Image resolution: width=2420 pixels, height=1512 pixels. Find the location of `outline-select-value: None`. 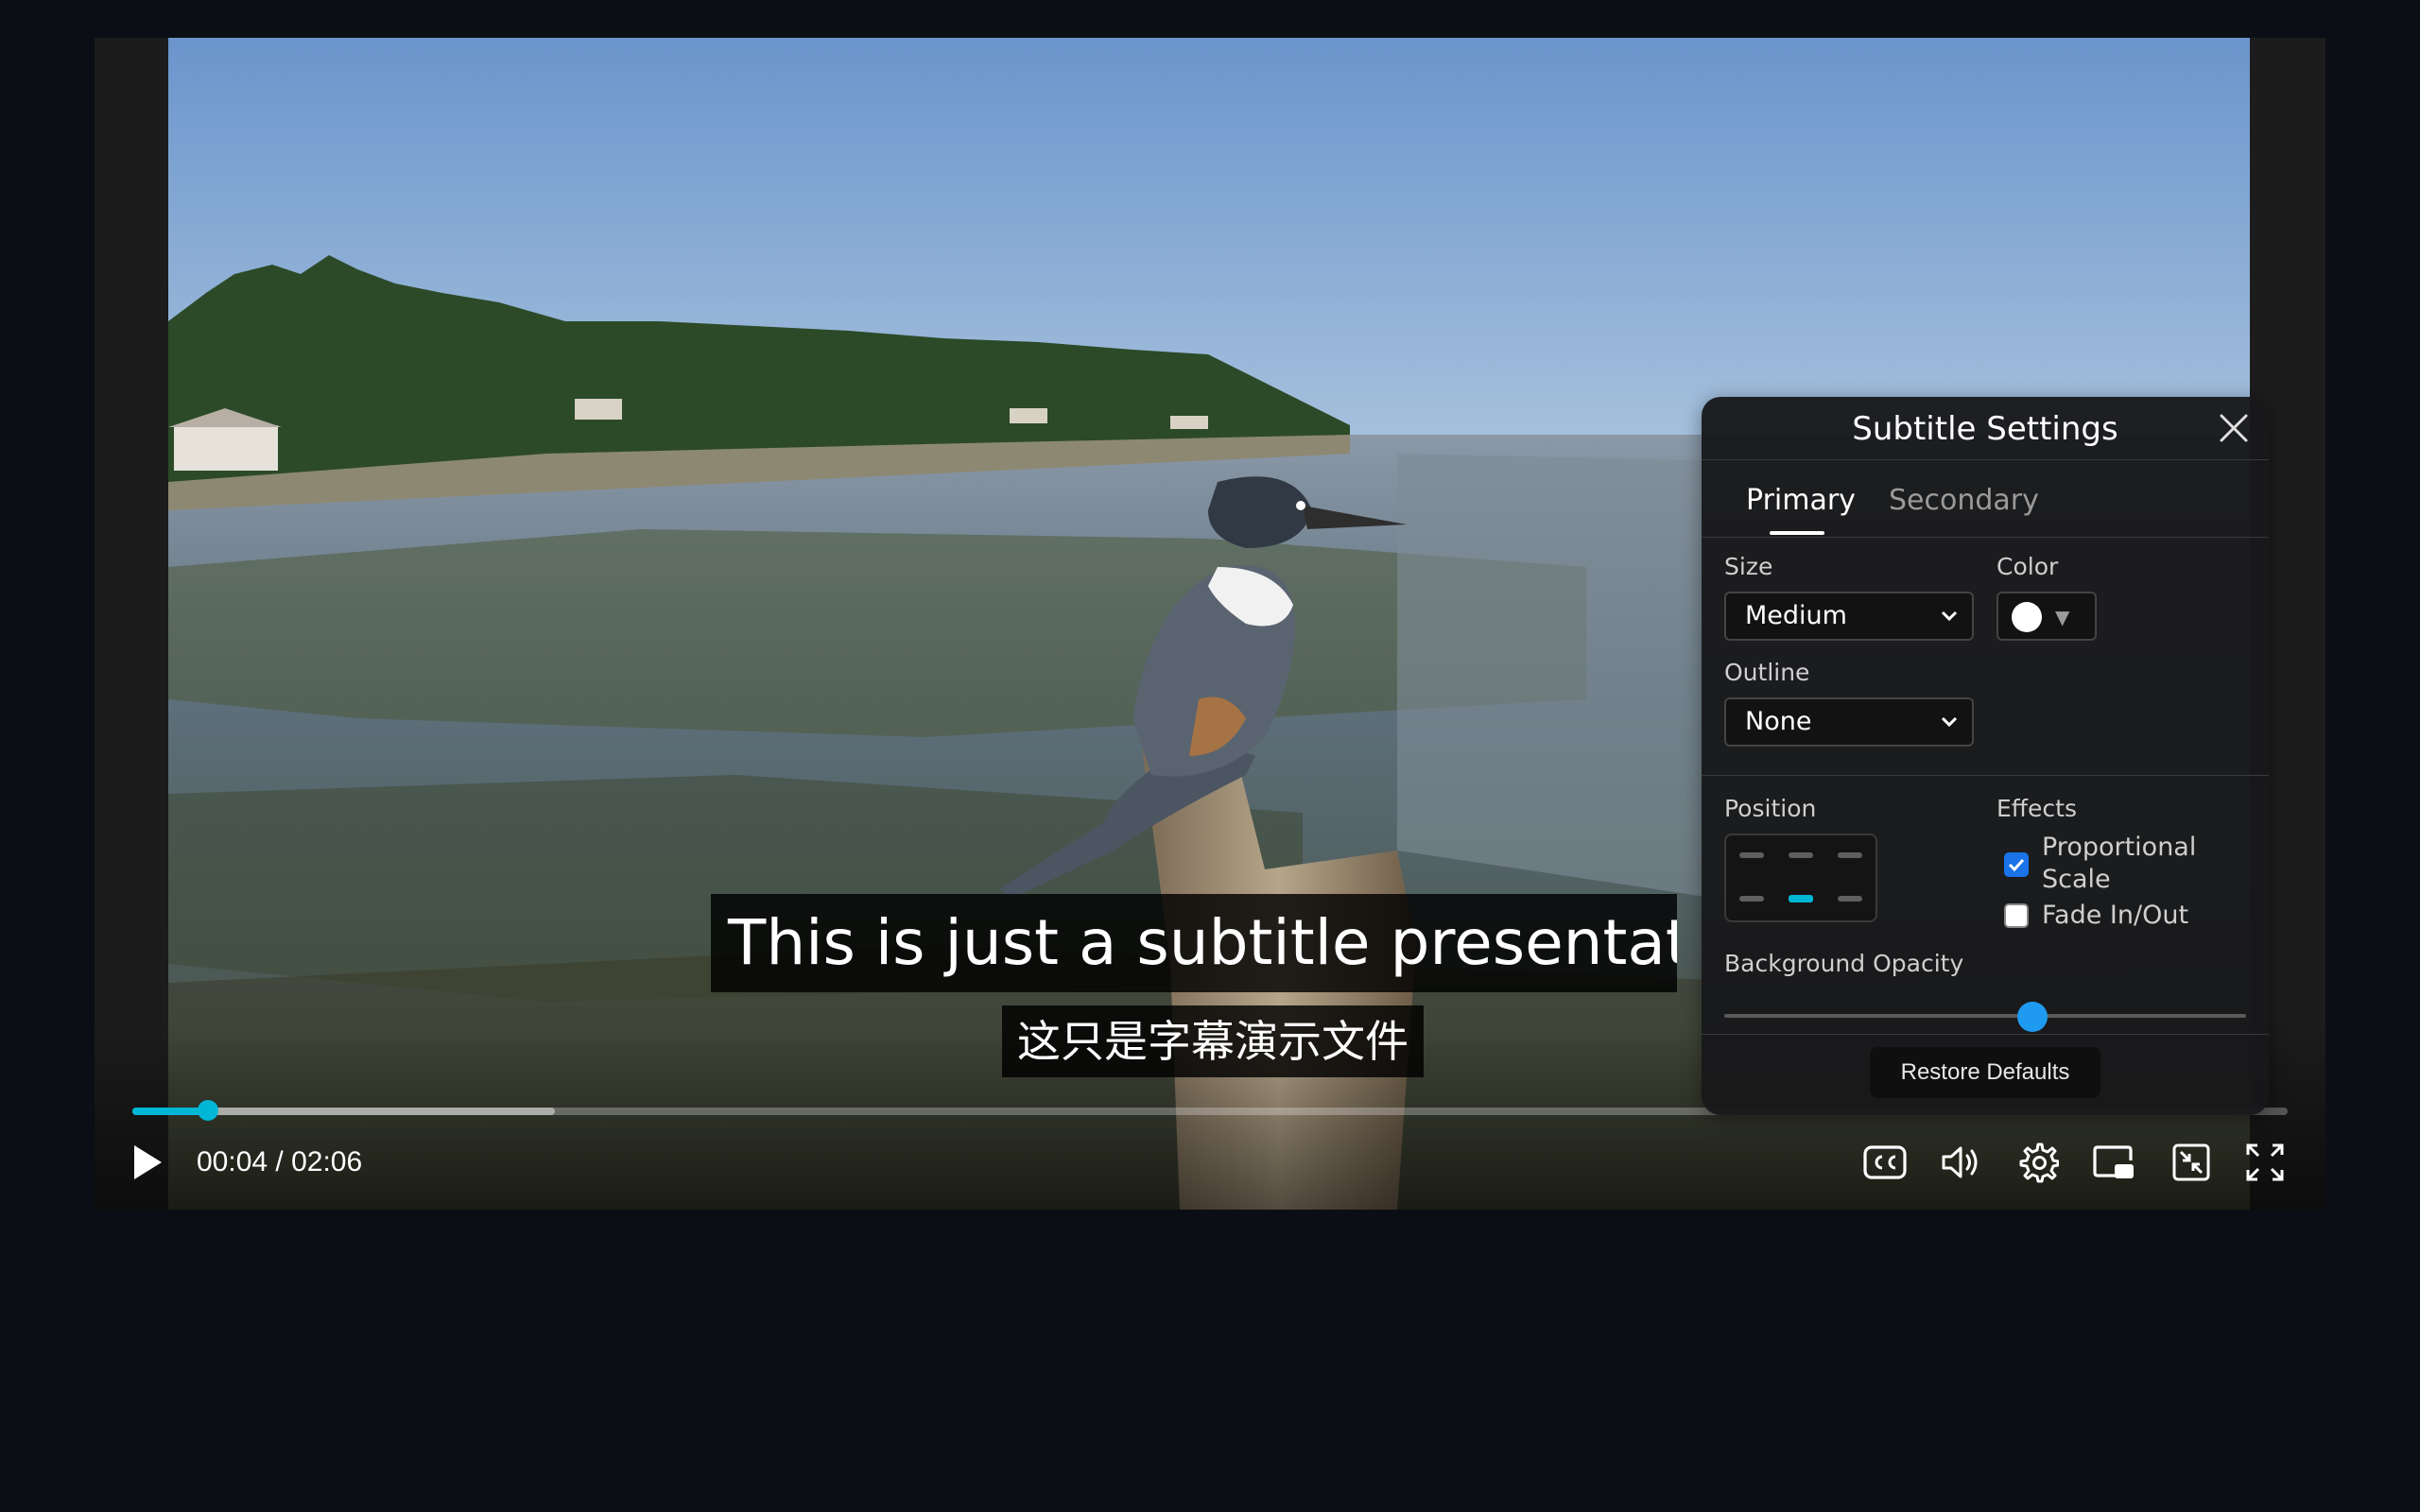

outline-select-value: None is located at coordinates (1779, 721).